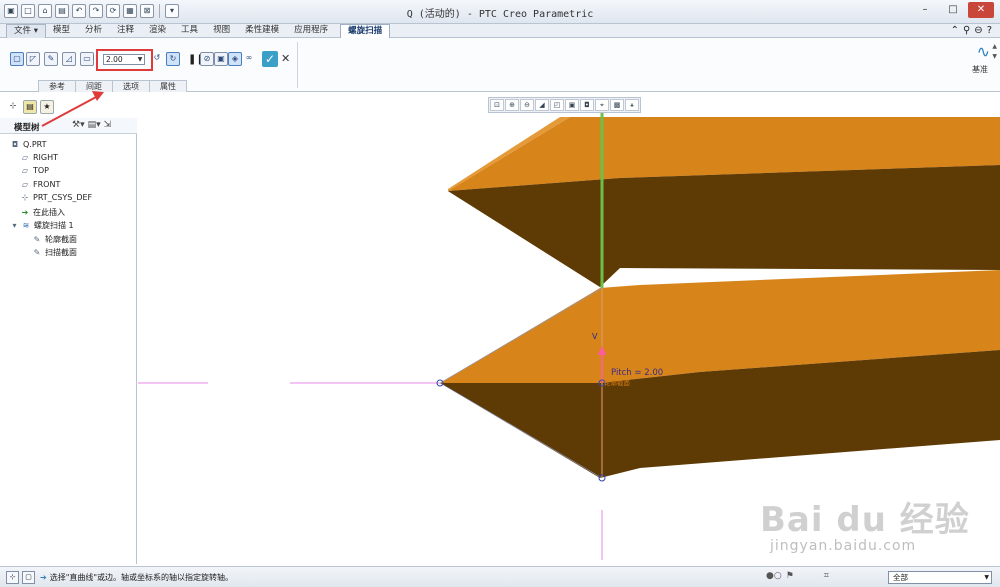 Image resolution: width=1000 pixels, height=587 pixels. Describe the element at coordinates (617, 383) in the screenshot. I see `profile-section-label: 轮廓截面` at that location.